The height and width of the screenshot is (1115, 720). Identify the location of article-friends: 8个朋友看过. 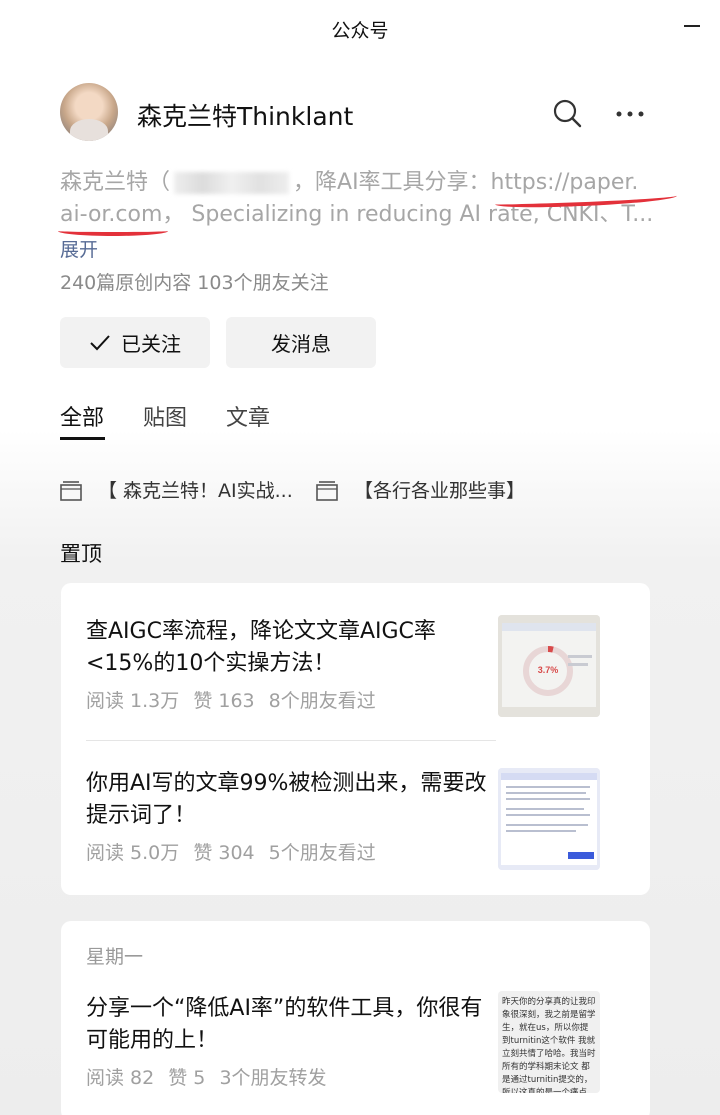
(322, 701).